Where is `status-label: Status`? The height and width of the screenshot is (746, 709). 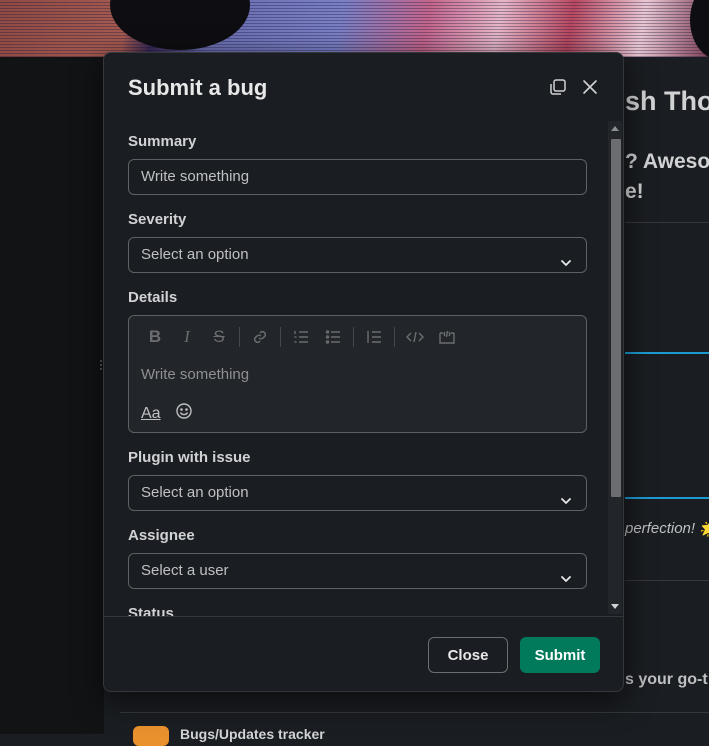
status-label: Status is located at coordinates (151, 610).